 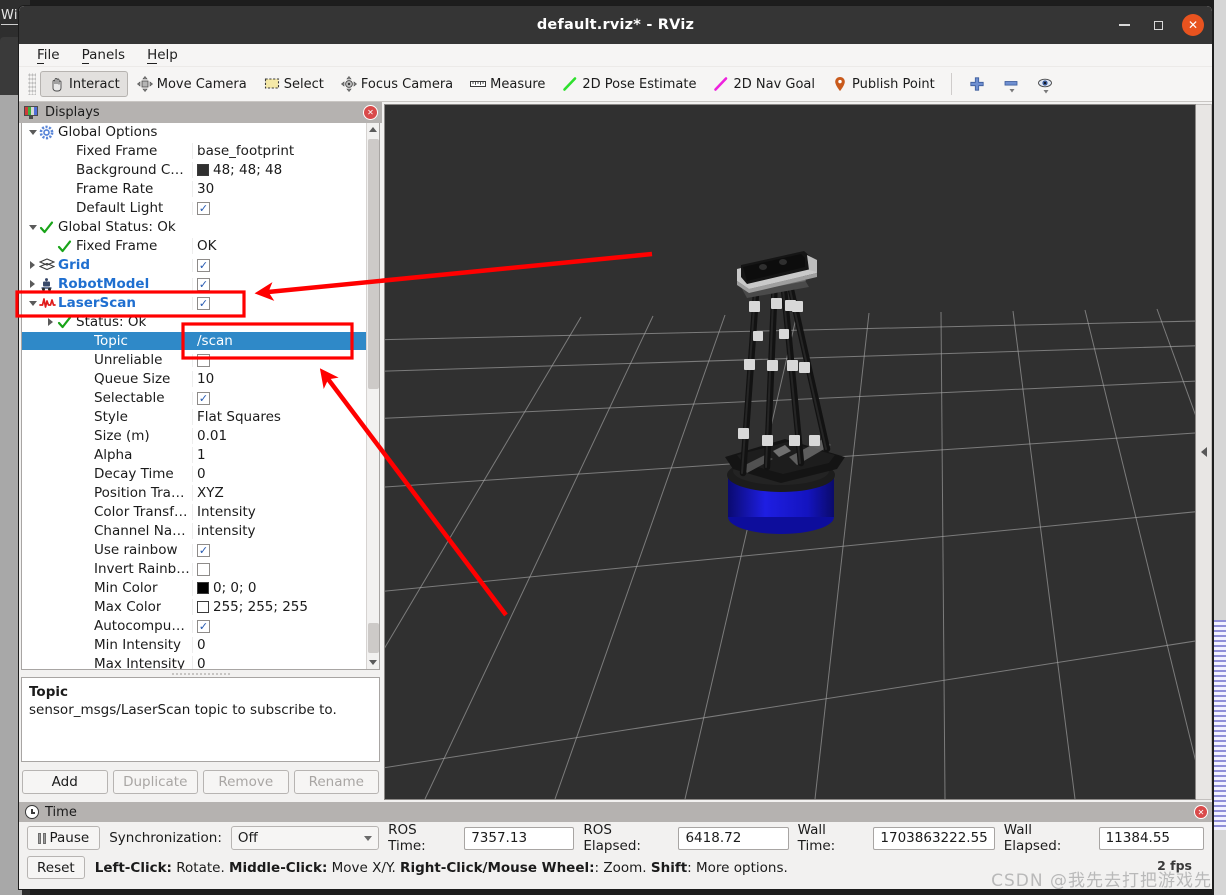 I want to click on property-row-min-color: Min Color 0; 0; 0, so click(x=194, y=588).